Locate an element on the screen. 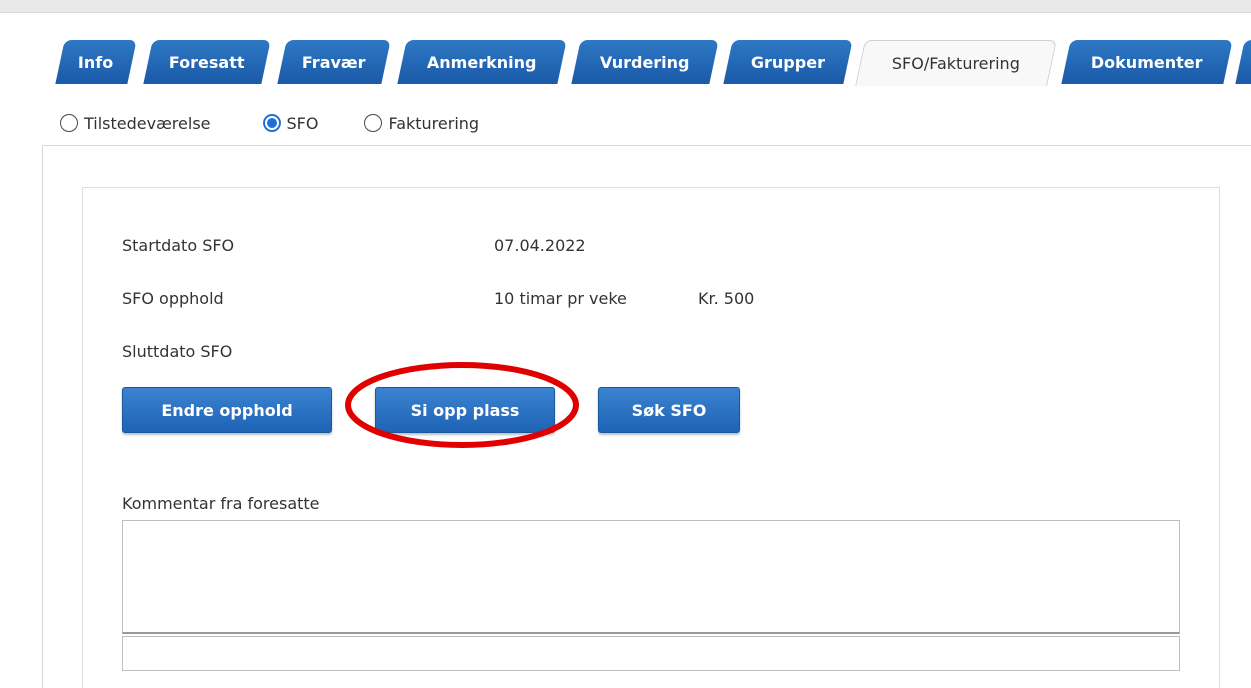 Image resolution: width=1251 pixels, height=688 pixels. tab-fravaer: Fravær is located at coordinates (334, 62).